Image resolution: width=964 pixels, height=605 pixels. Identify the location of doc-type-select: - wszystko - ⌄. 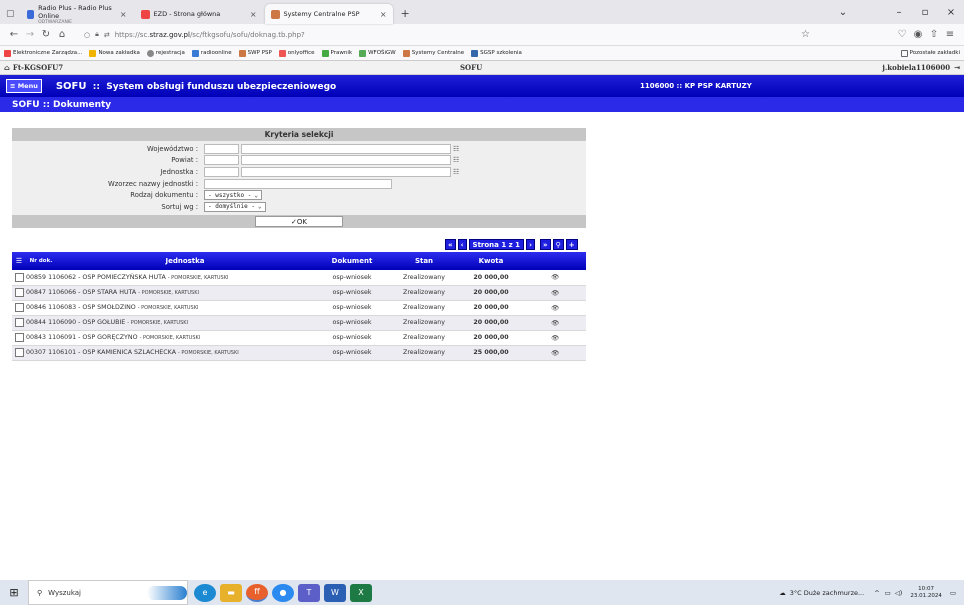
(233, 195).